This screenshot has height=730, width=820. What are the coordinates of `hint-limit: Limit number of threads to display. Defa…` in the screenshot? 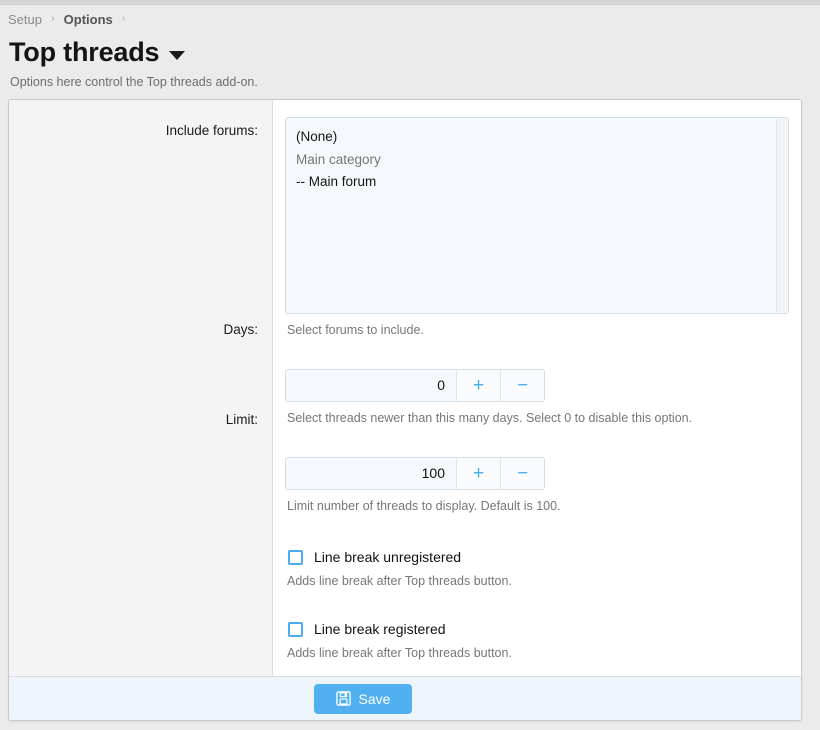 It's located at (424, 506).